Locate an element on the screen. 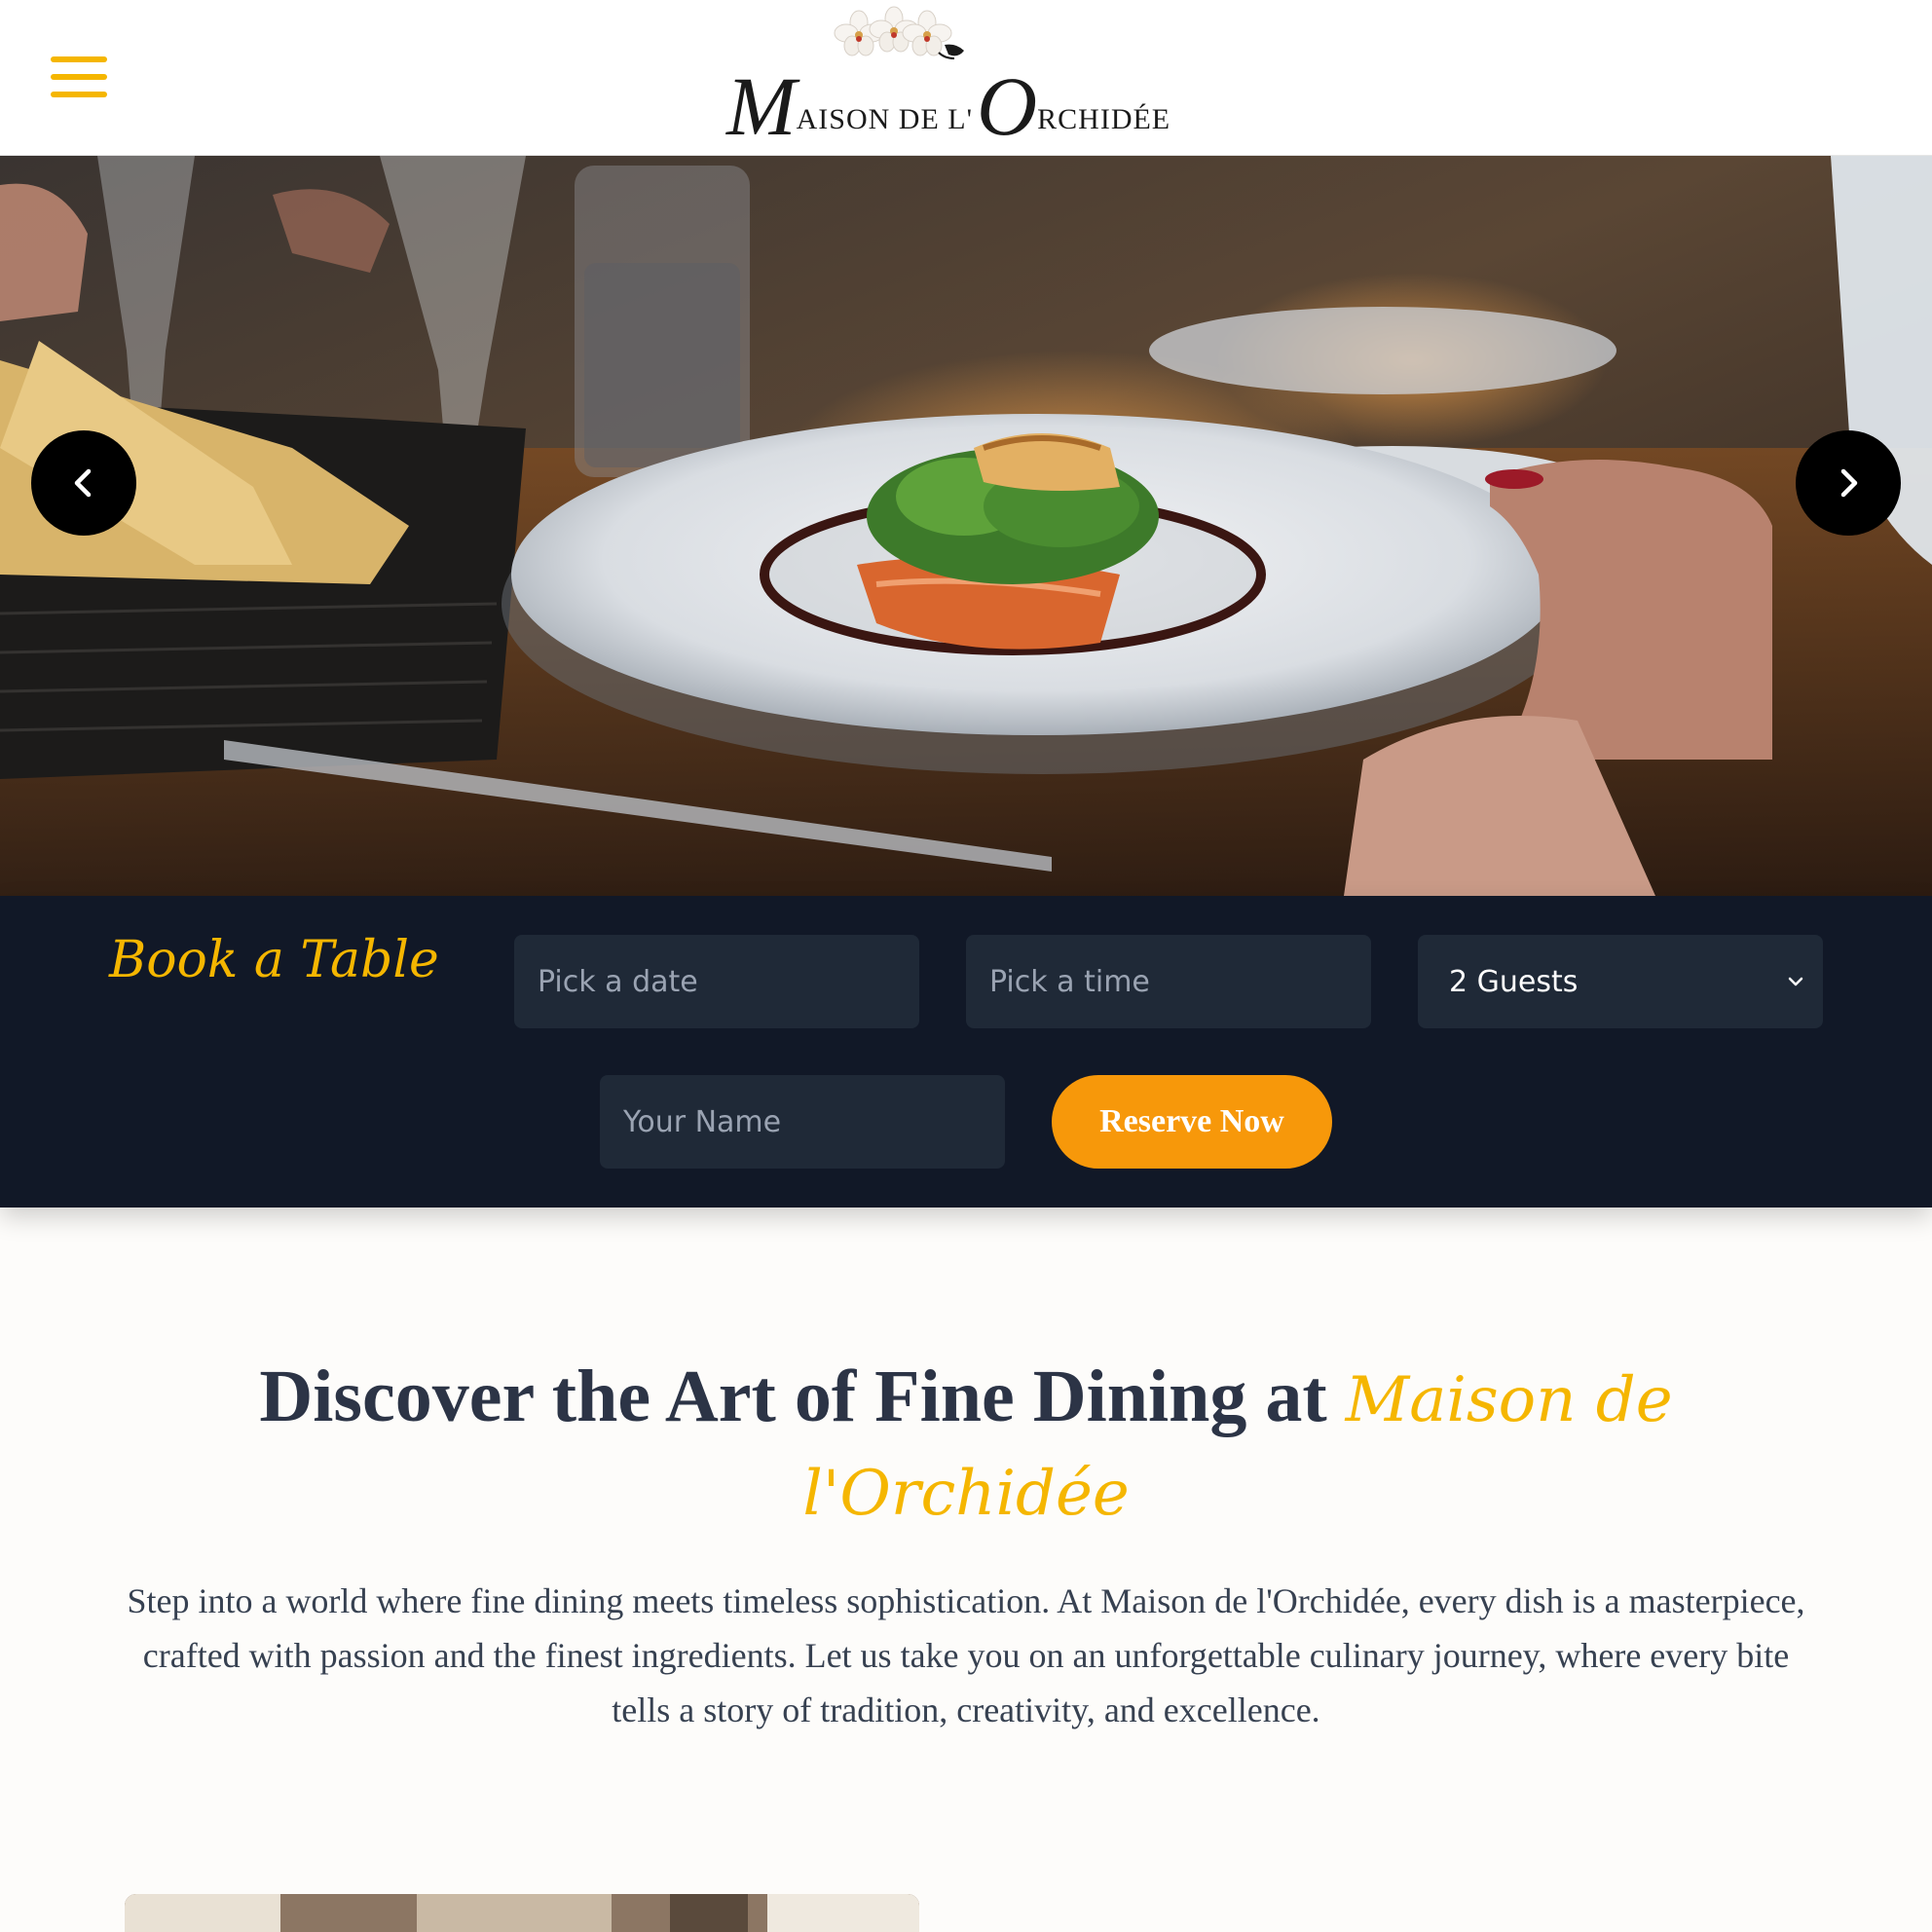 This screenshot has width=1932, height=1932. carousel-prev-button is located at coordinates (84, 483).